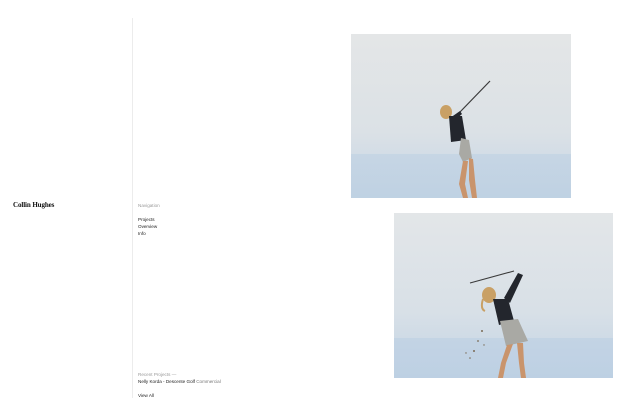 Image resolution: width=640 pixels, height=412 pixels. I want to click on nav-item-projects: Projects, so click(147, 219).